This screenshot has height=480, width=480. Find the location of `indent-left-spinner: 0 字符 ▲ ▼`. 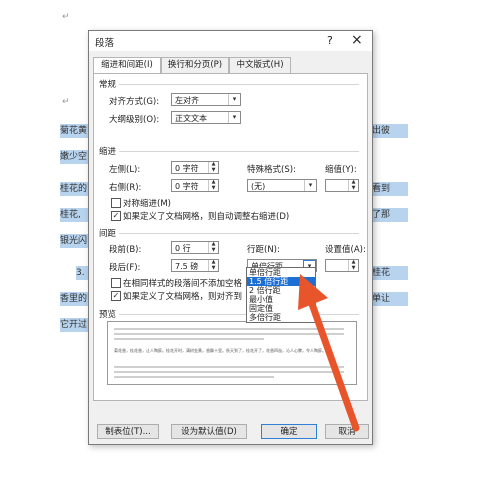

indent-left-spinner: 0 字符 ▲ ▼ is located at coordinates (195, 167).